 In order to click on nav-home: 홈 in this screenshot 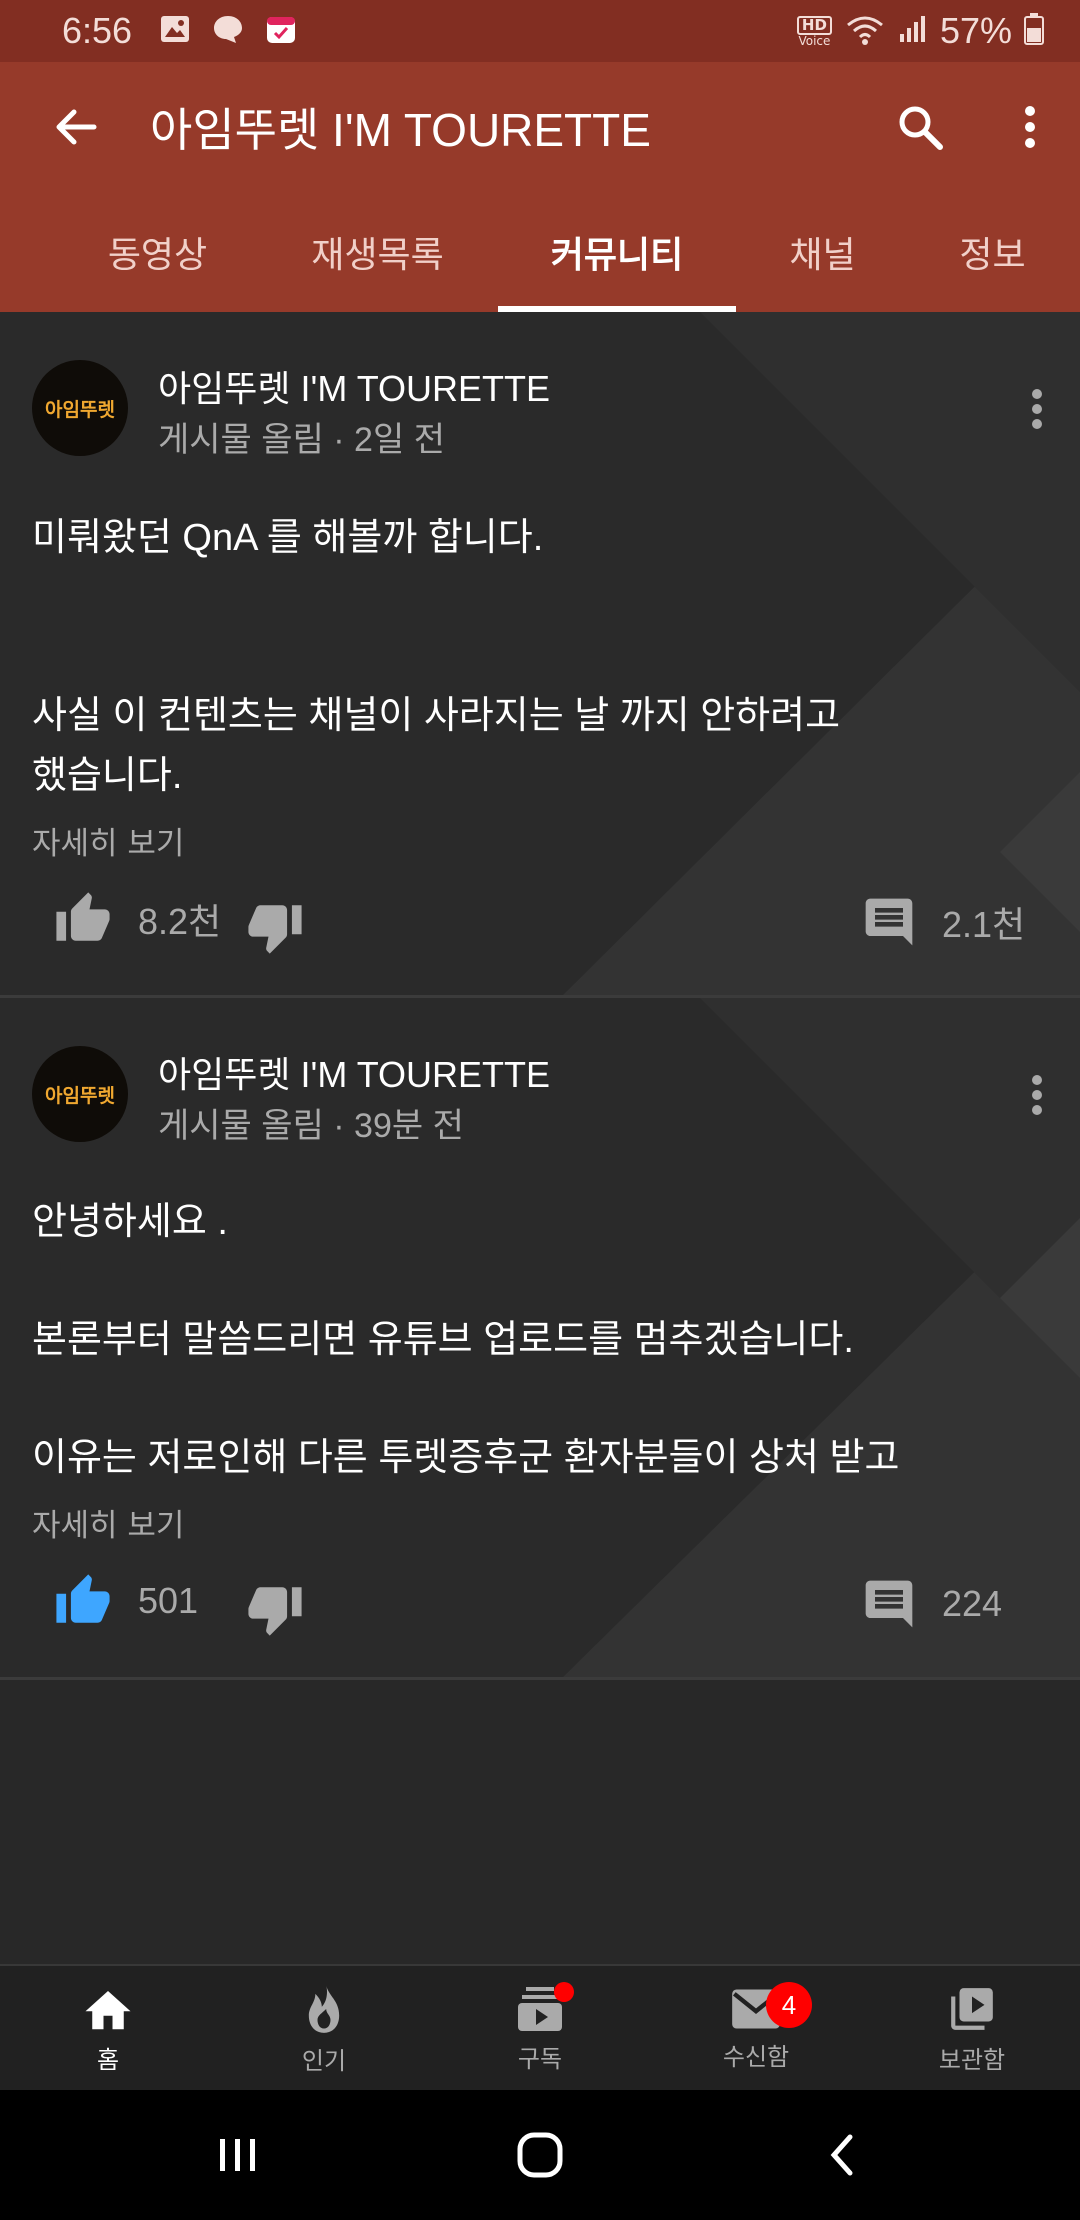, I will do `click(108, 2029)`.